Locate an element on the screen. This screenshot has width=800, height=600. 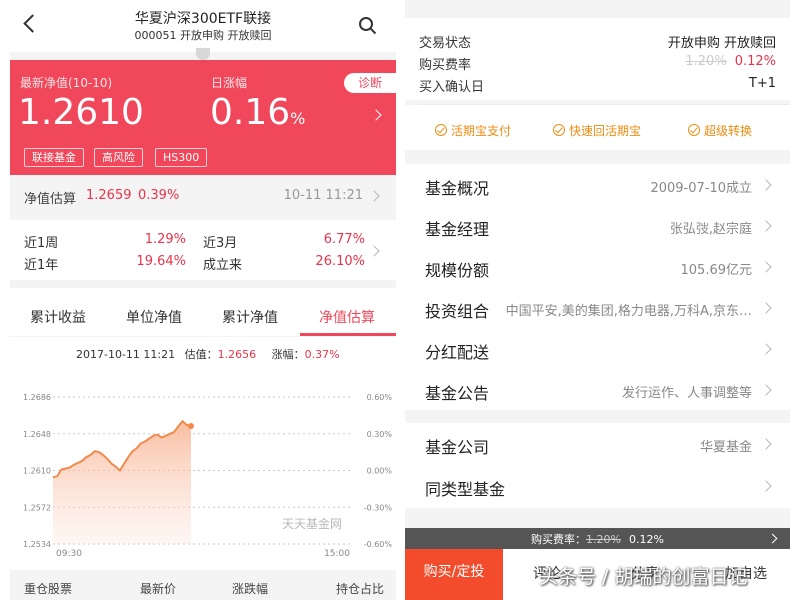
fee-bar: 购买费率：1.20% 0.12% is located at coordinates (597, 538).